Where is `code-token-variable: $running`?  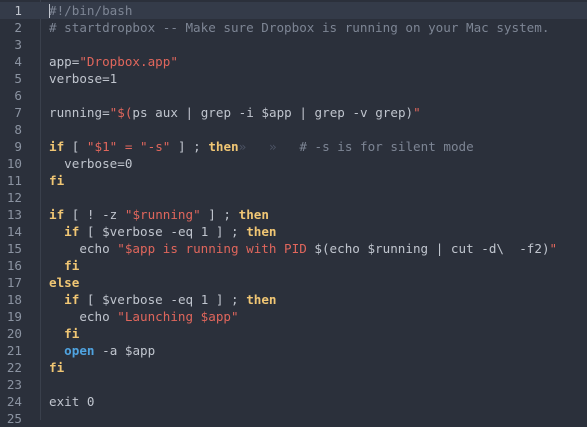
code-token-variable: $running is located at coordinates (398, 248).